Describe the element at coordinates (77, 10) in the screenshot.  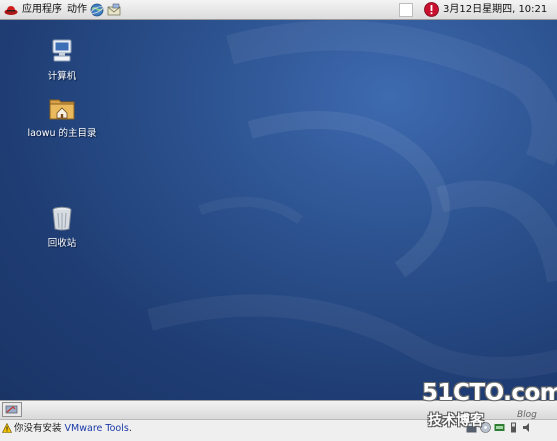
I see `actions-menu: 动作` at that location.